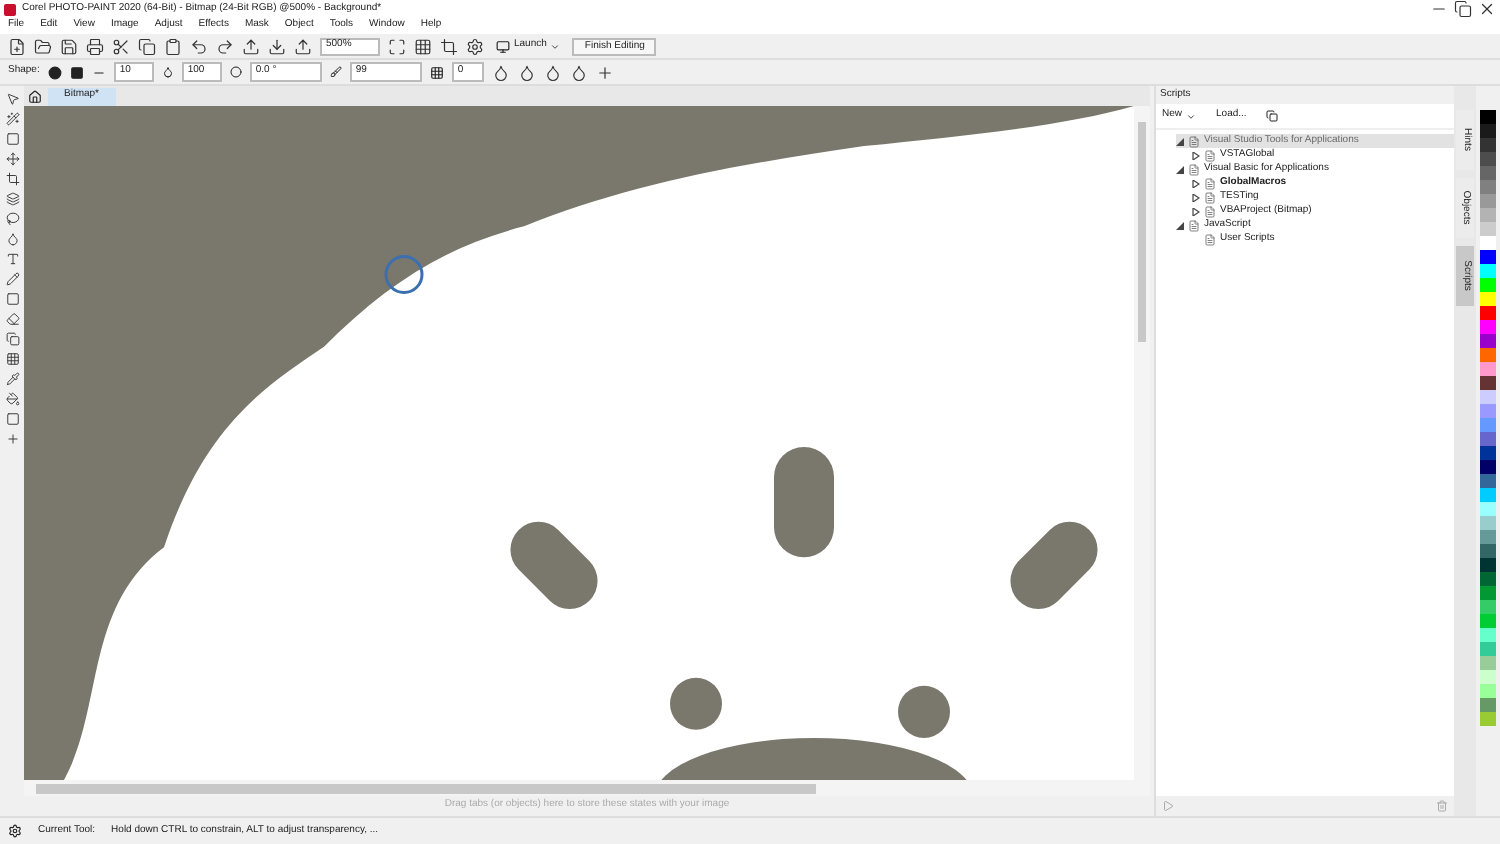 This screenshot has height=844, width=1500. Describe the element at coordinates (1463, 9) in the screenshot. I see `restore-icon` at that location.